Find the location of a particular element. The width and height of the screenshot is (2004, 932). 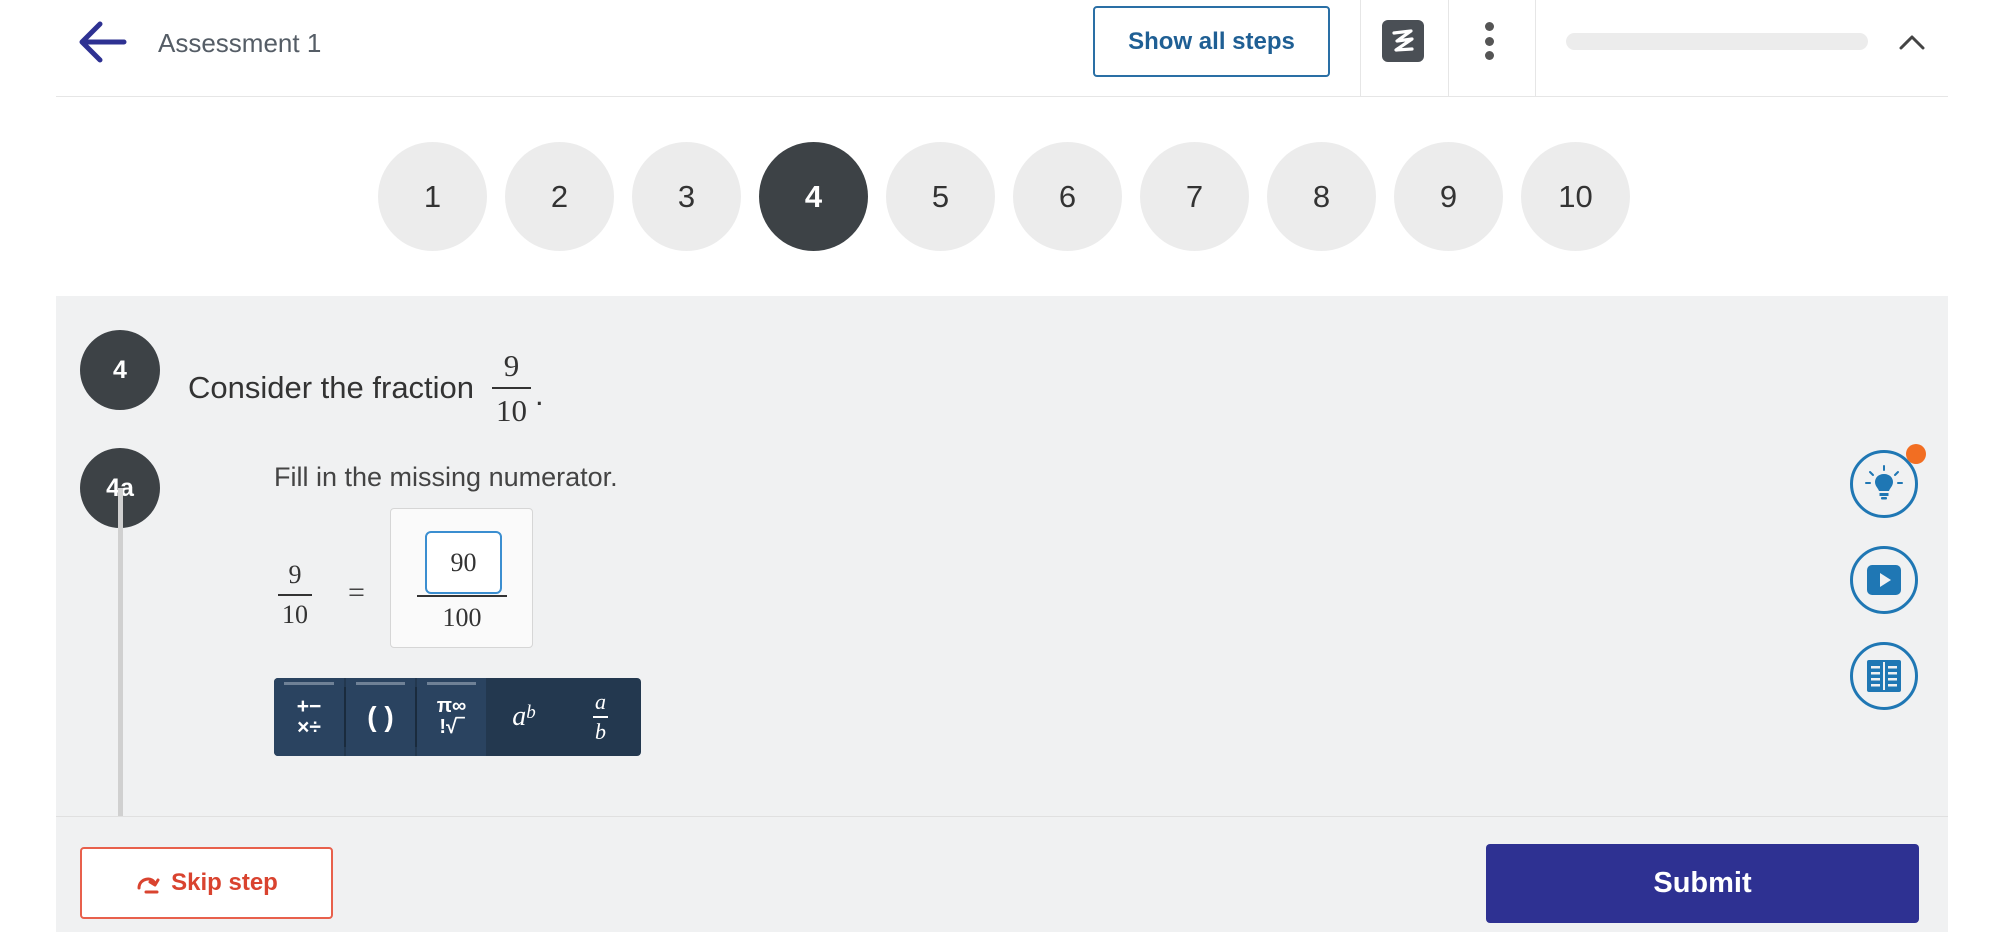

answer-denominator: 100 is located at coordinates (462, 617).